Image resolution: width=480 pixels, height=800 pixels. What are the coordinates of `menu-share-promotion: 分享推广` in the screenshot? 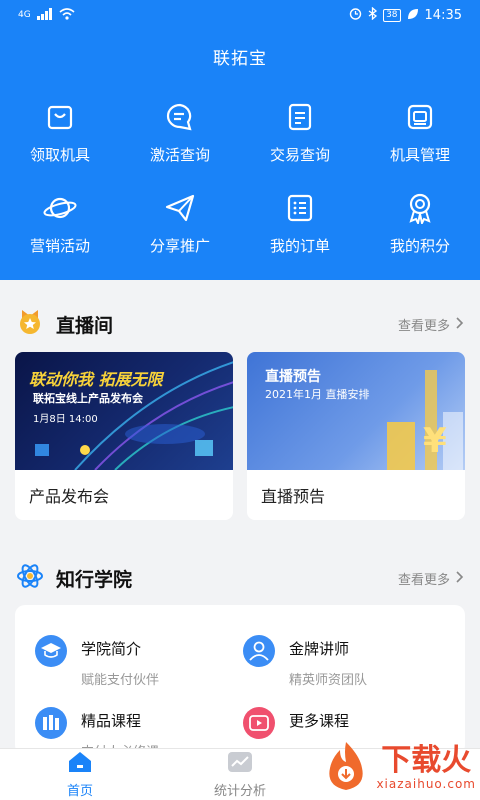 It's located at (180, 223).